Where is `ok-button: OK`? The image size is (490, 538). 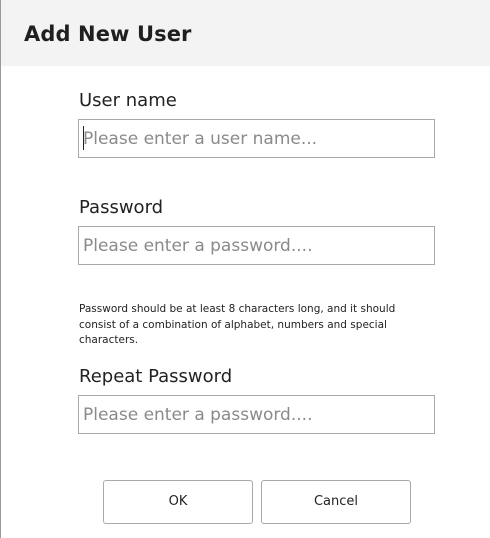
ok-button: OK is located at coordinates (178, 502).